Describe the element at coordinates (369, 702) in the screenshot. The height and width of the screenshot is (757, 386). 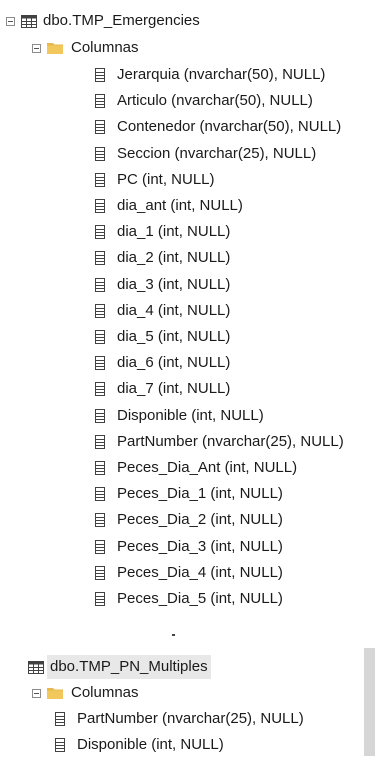
I see `scrollbar` at that location.